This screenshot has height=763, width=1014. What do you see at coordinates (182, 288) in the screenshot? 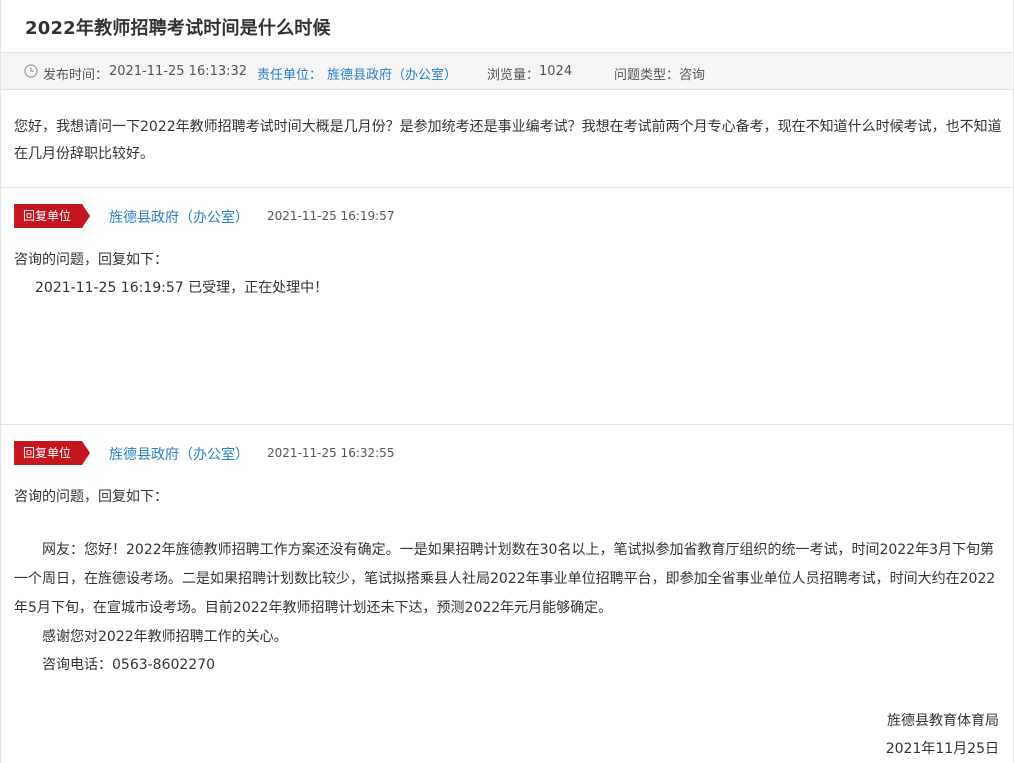
I see `reply-status: 2021-11-25 16:19:57 已受理，正在处理中！` at bounding box center [182, 288].